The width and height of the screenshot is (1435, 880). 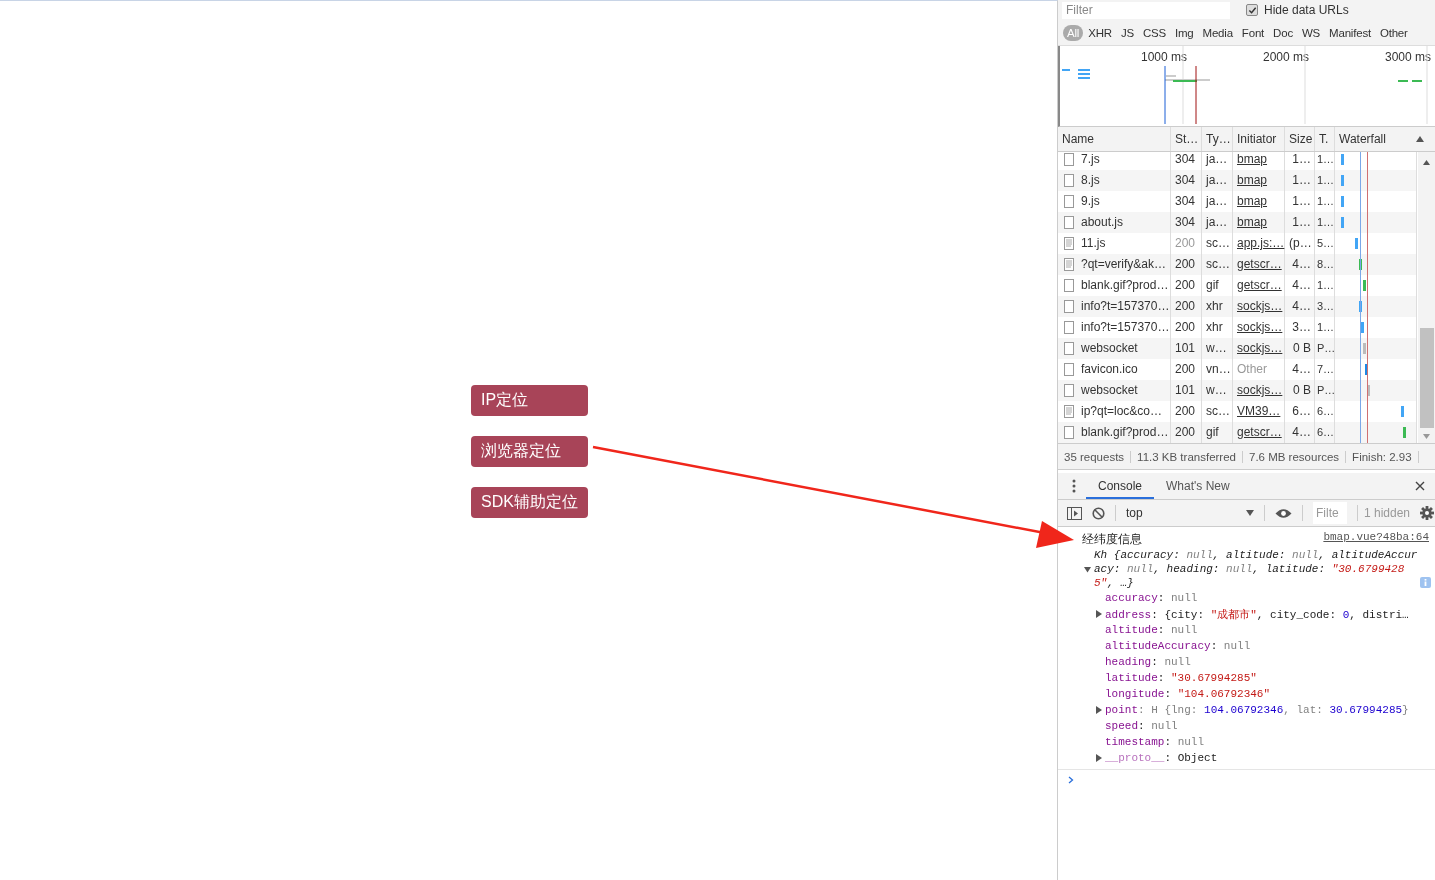 I want to click on time-tick-label: 2000 ms, so click(x=1285, y=57).